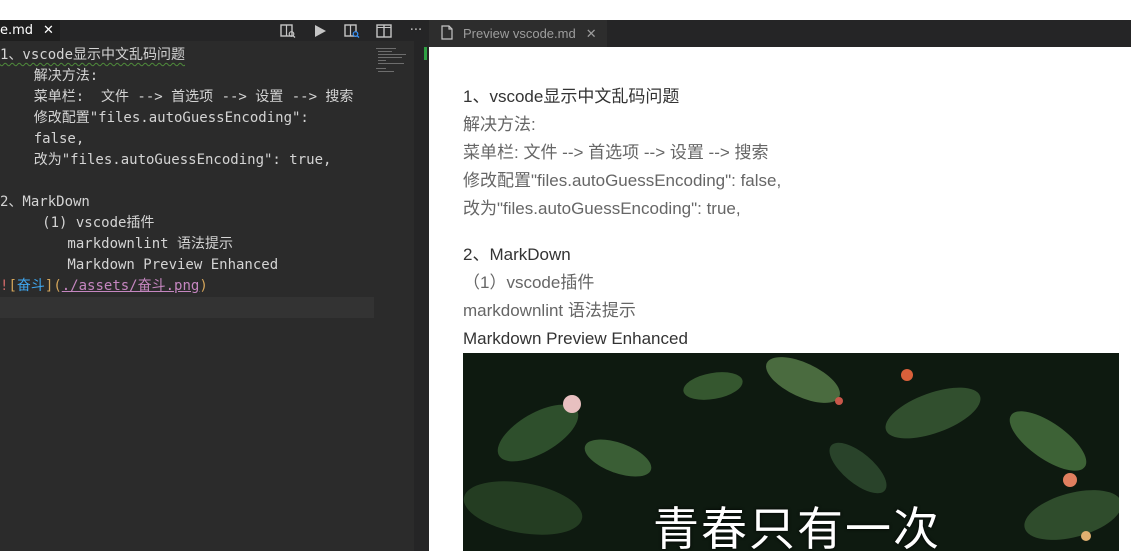 The image size is (1131, 551). What do you see at coordinates (499, 124) in the screenshot?
I see `preview-line: 解决方法:` at bounding box center [499, 124].